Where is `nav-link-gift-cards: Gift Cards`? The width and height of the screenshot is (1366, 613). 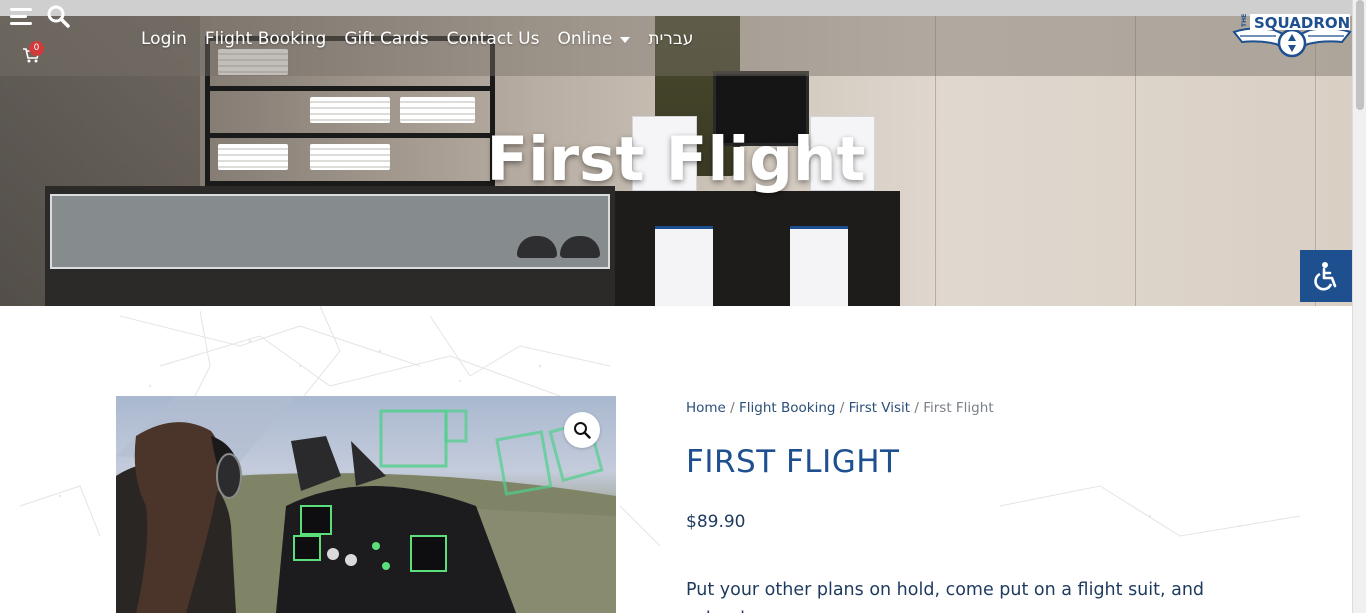 nav-link-gift-cards: Gift Cards is located at coordinates (386, 39).